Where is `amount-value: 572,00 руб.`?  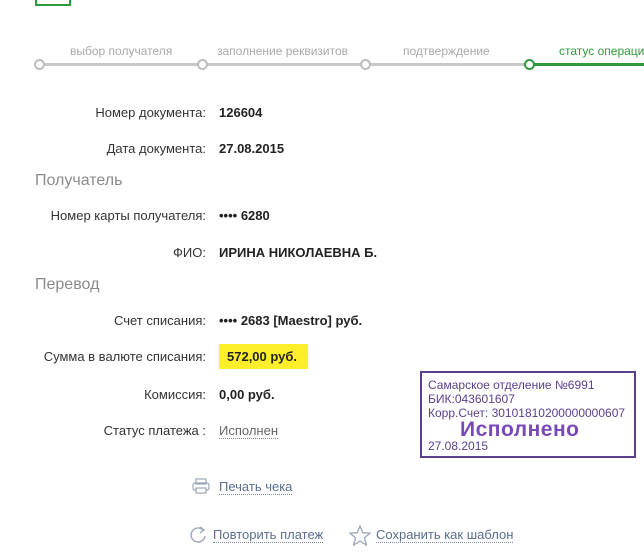 amount-value: 572,00 руб. is located at coordinates (262, 356).